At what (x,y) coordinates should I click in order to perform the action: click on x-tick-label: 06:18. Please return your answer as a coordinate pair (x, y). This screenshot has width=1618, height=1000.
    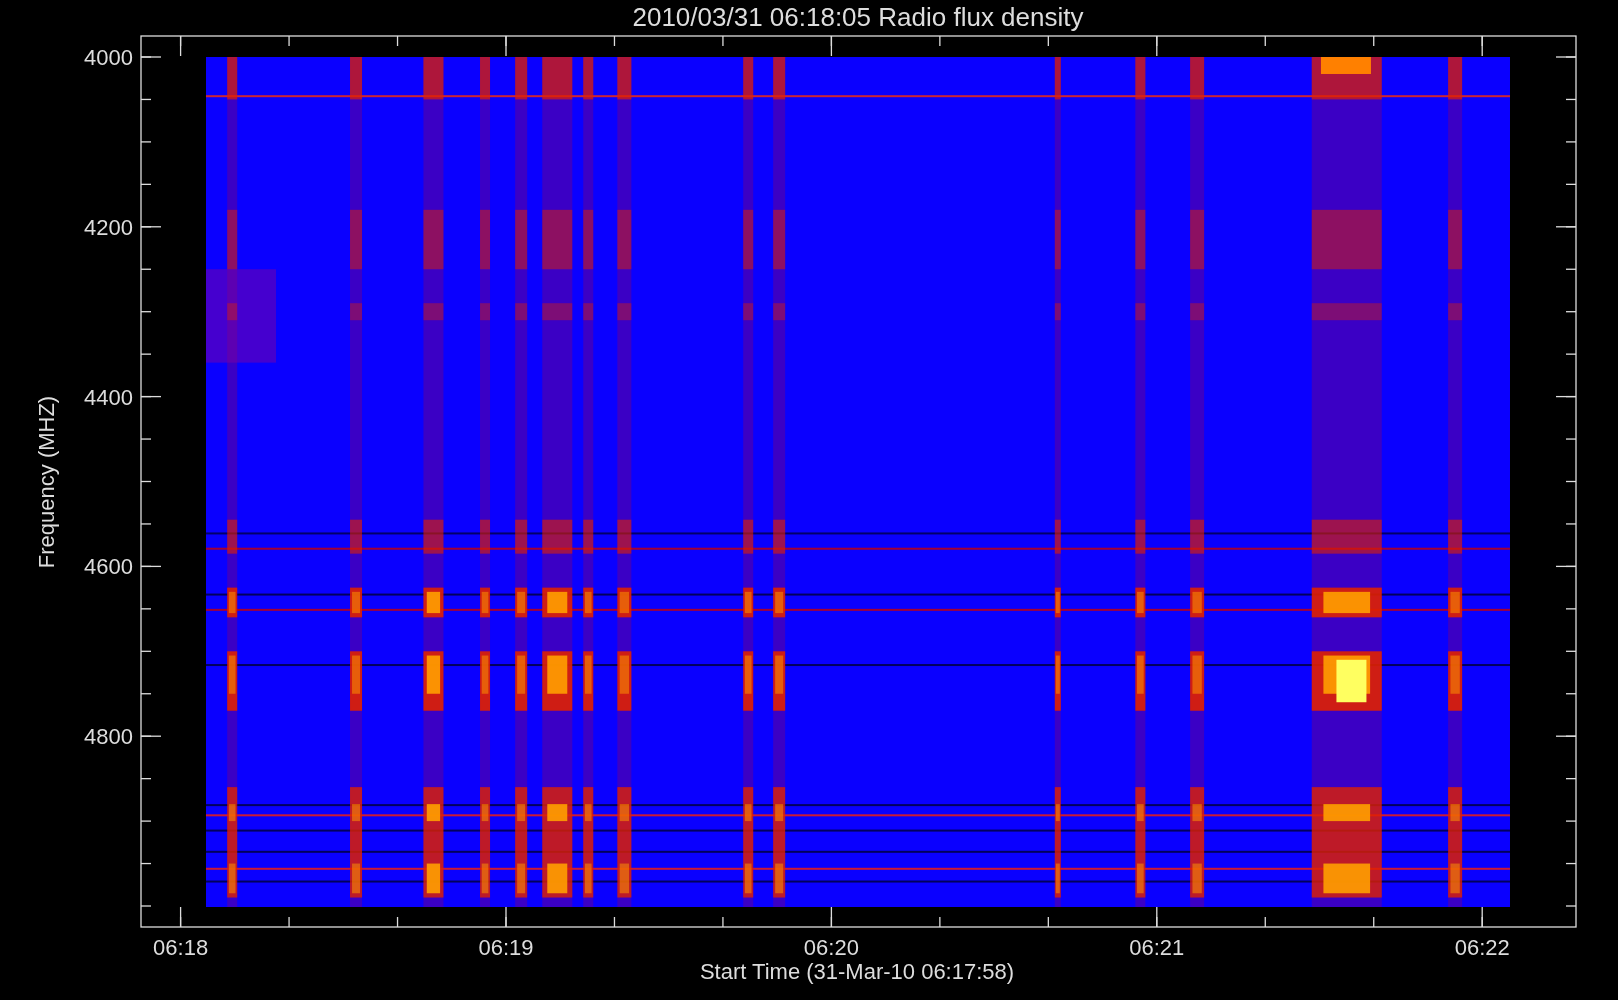
    Looking at the image, I should click on (181, 947).